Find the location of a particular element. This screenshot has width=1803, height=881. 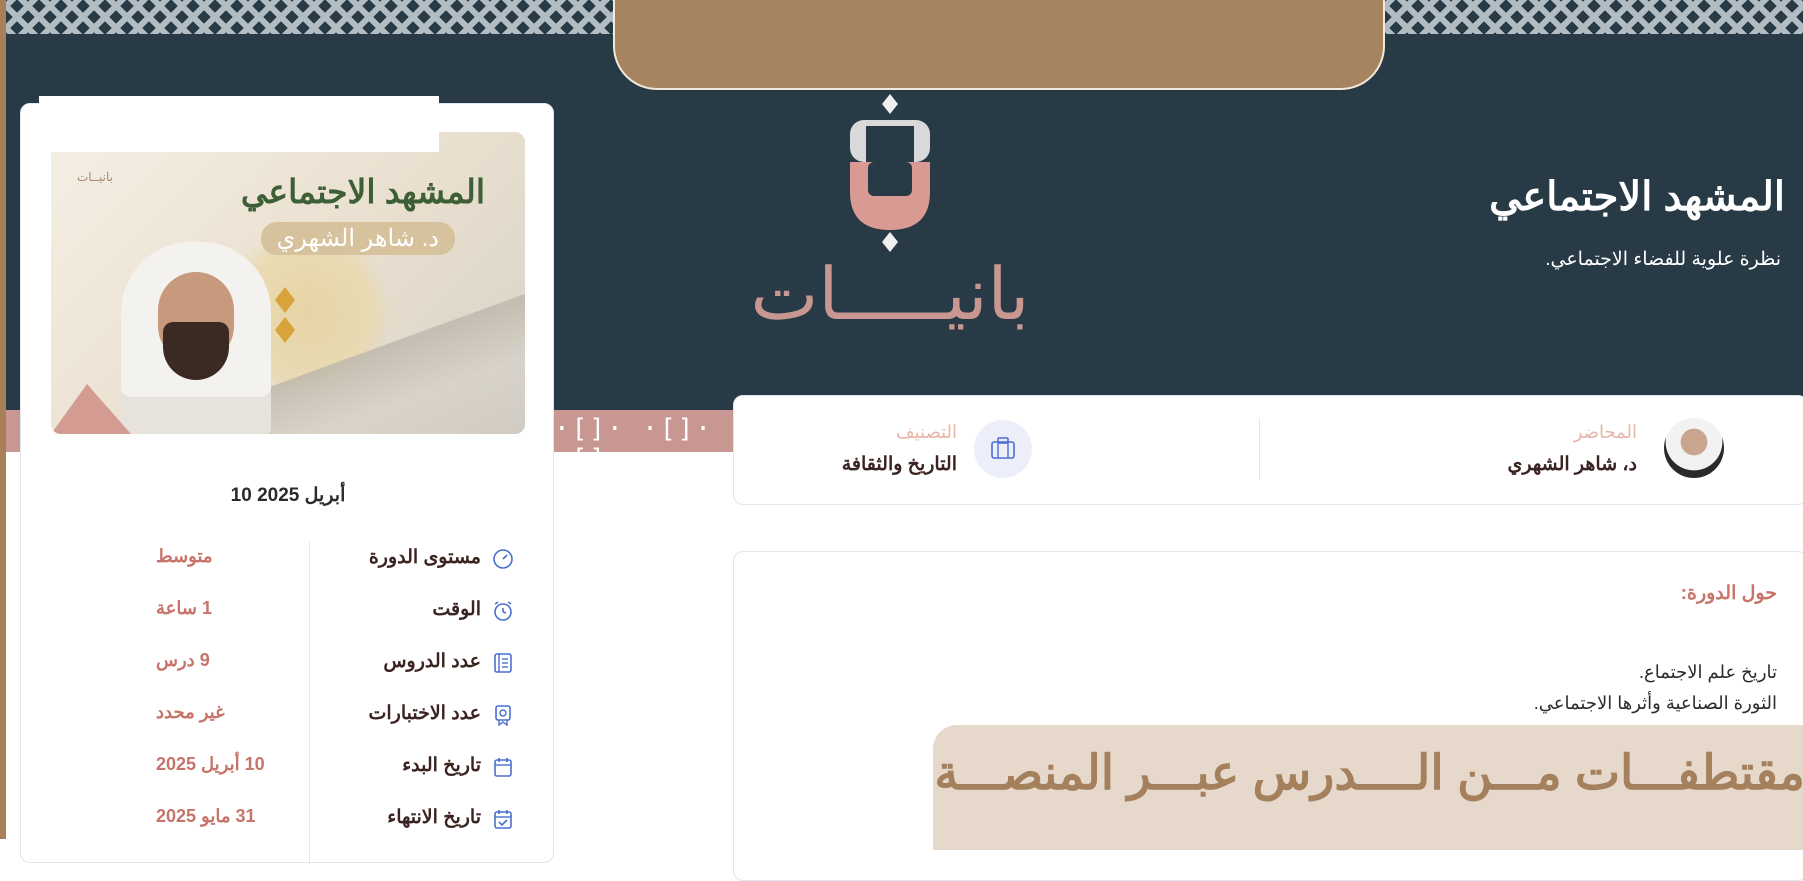

top-title-banner is located at coordinates (999, 45).